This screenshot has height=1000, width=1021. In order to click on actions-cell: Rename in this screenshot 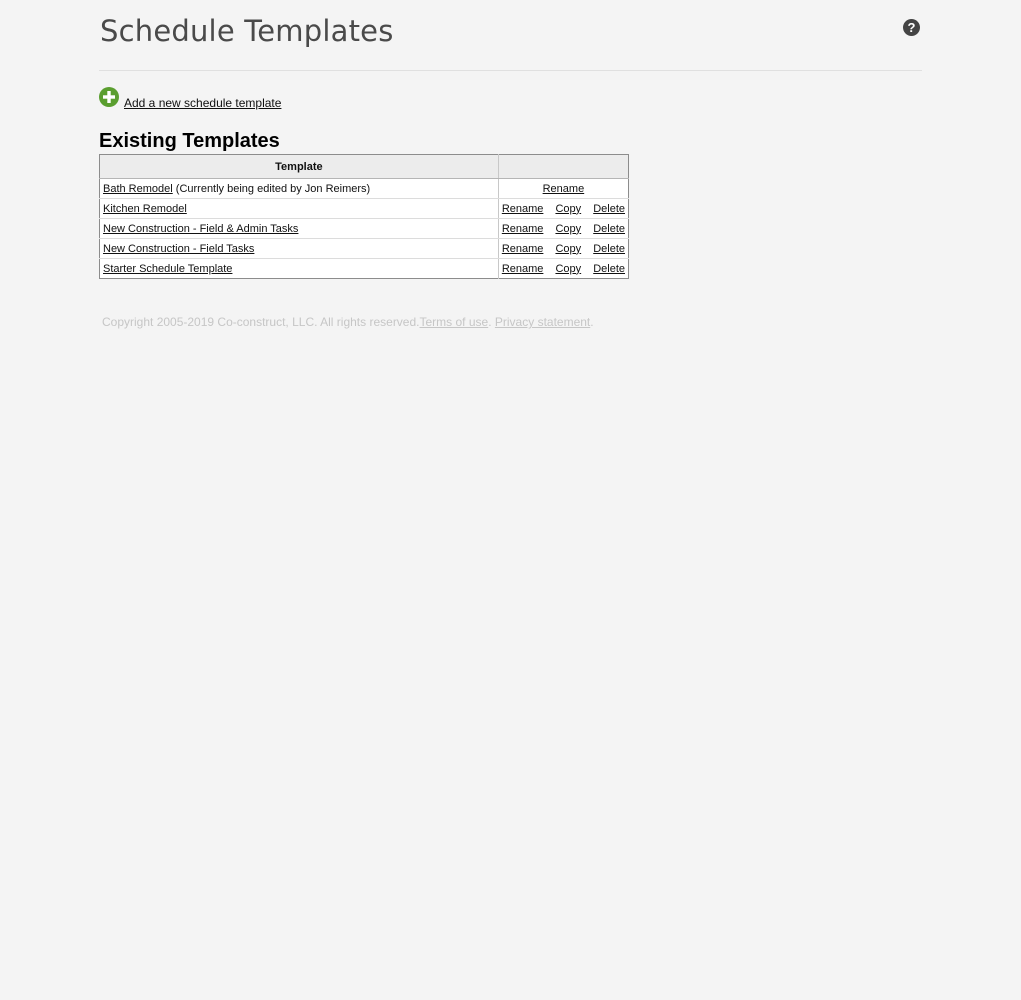, I will do `click(563, 188)`.